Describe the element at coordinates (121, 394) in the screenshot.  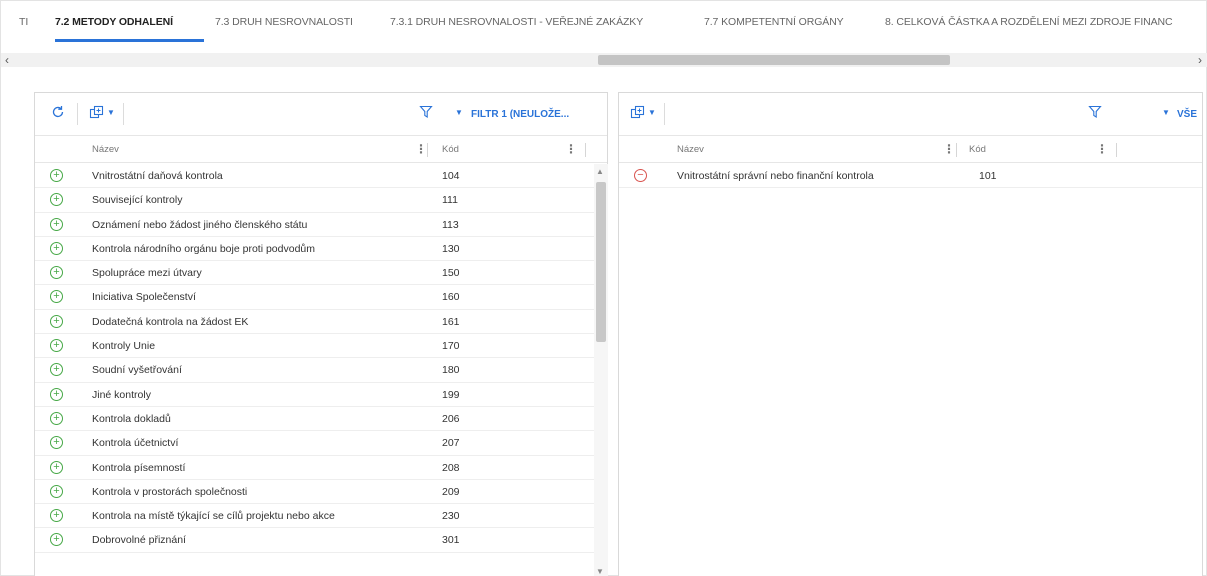
I see `row-name: Jiné kontroly` at that location.